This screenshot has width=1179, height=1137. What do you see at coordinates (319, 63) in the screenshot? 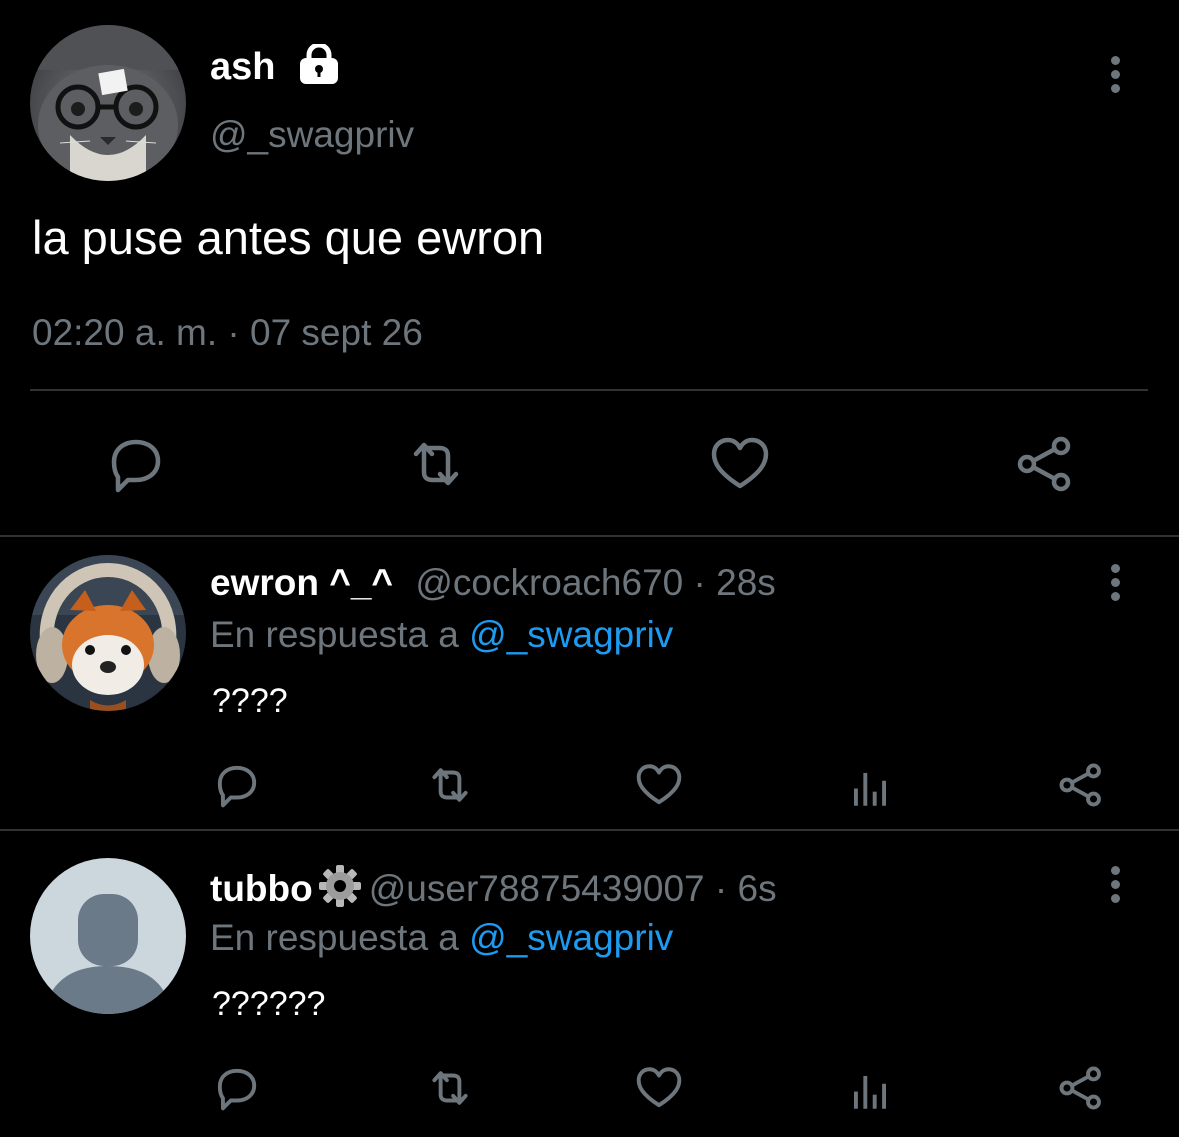
I see `lock-icon` at bounding box center [319, 63].